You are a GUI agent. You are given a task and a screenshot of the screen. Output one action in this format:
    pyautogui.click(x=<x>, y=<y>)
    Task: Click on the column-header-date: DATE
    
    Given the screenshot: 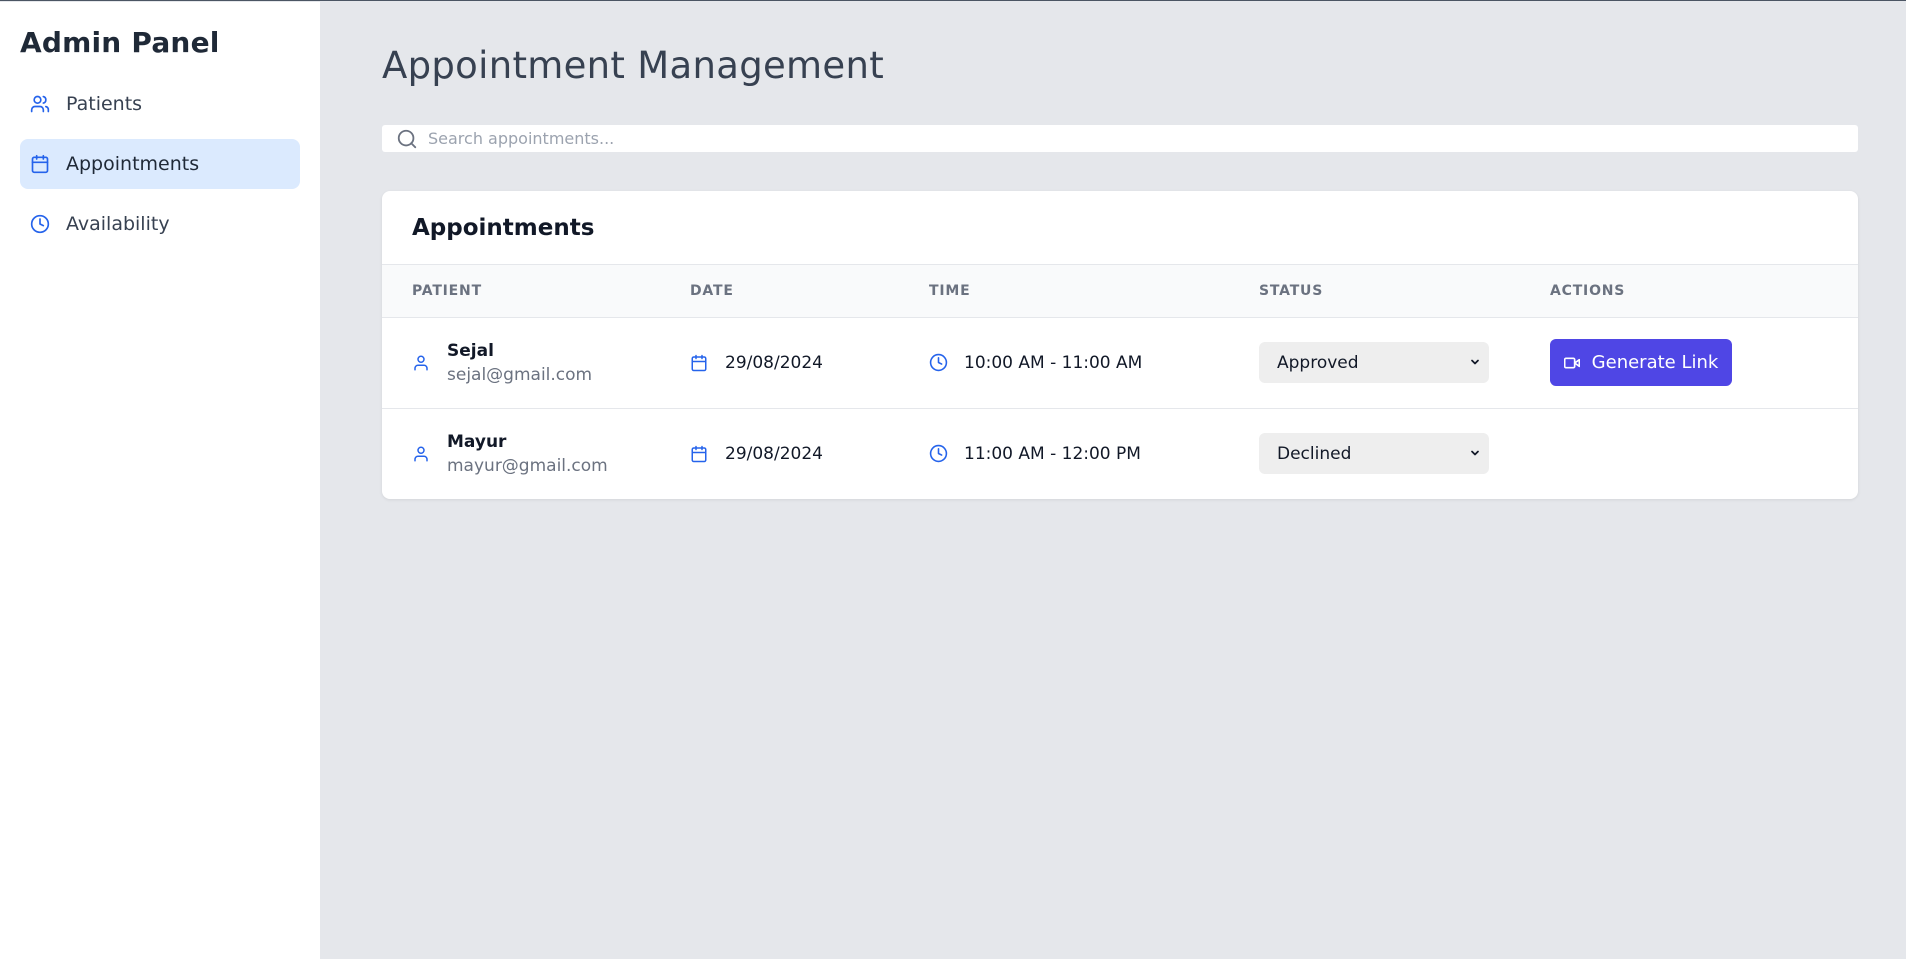 What is the action you would take?
    pyautogui.click(x=712, y=290)
    